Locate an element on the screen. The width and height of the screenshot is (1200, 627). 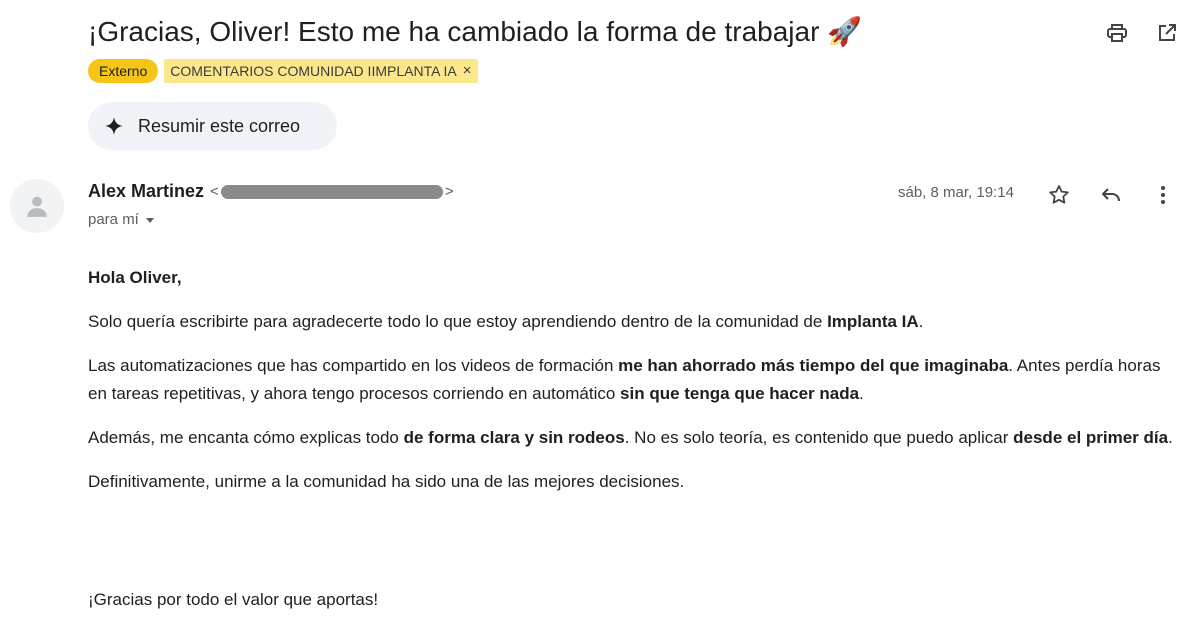
open-in-new-window-button is located at coordinates (1167, 33).